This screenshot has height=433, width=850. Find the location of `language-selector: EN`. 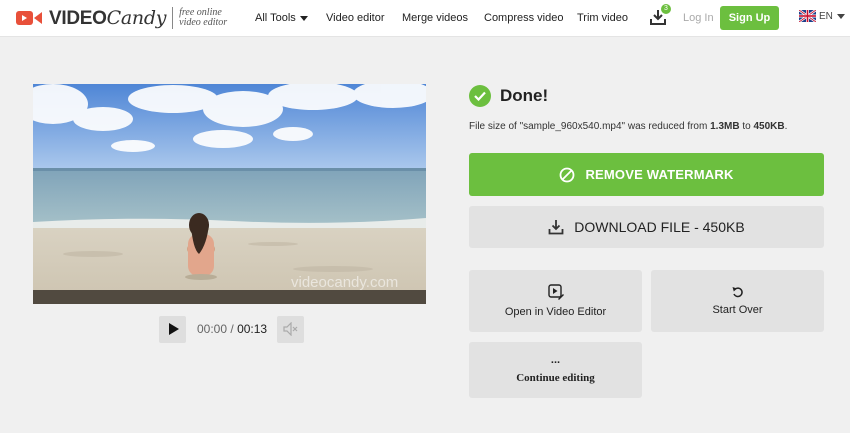

language-selector: EN is located at coordinates (822, 16).